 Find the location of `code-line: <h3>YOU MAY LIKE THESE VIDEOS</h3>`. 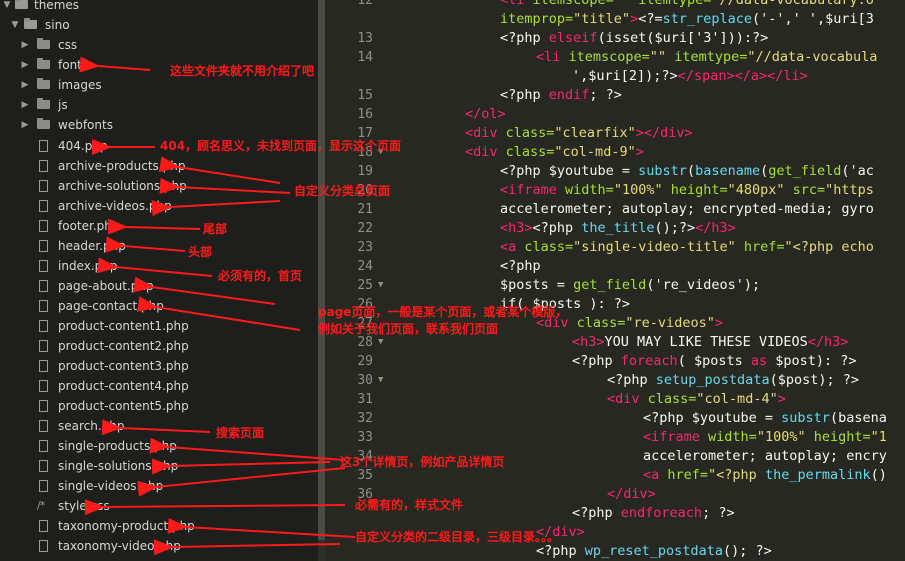

code-line: <h3>YOU MAY LIKE THESE VIDEOS</h3> is located at coordinates (710, 342).